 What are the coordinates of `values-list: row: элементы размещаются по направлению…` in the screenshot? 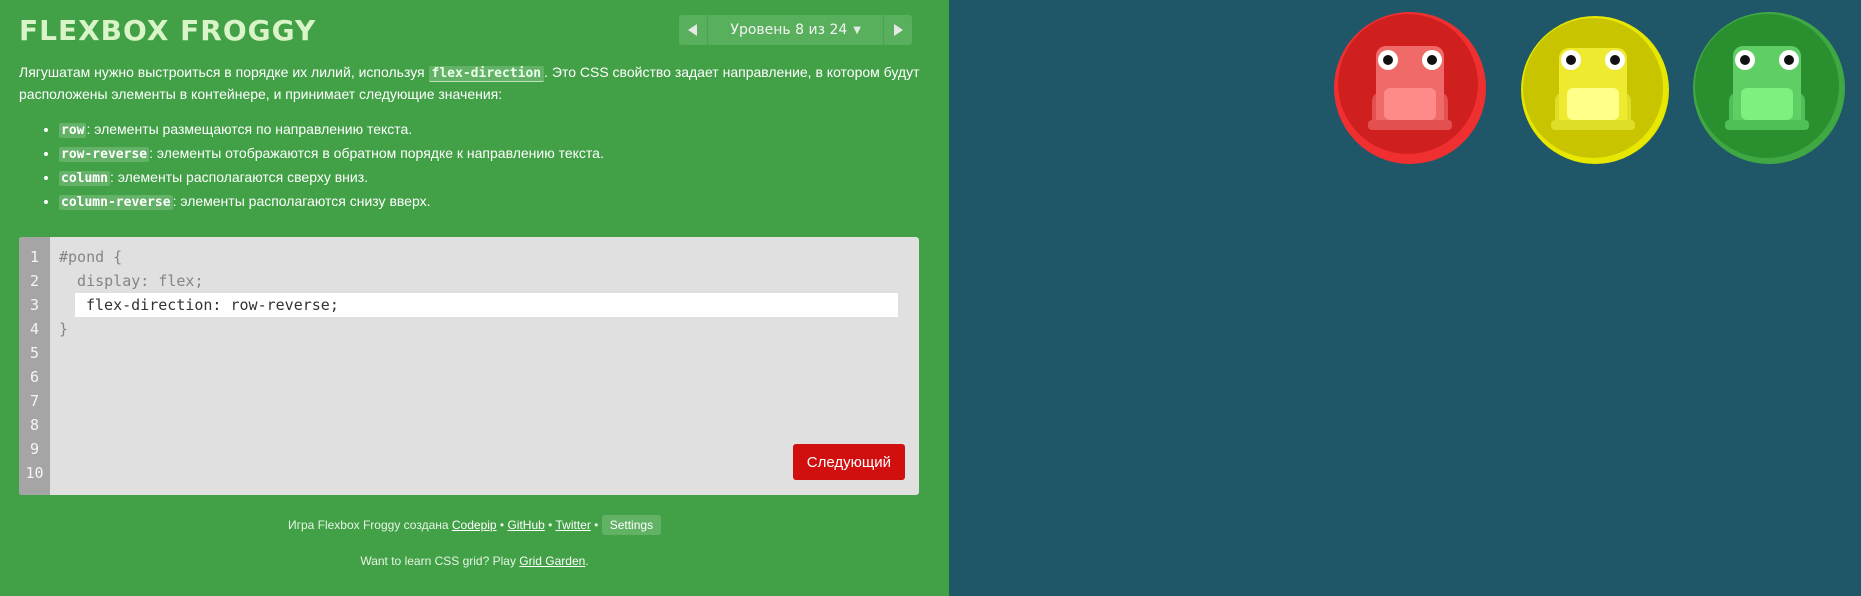 It's located at (474, 166).